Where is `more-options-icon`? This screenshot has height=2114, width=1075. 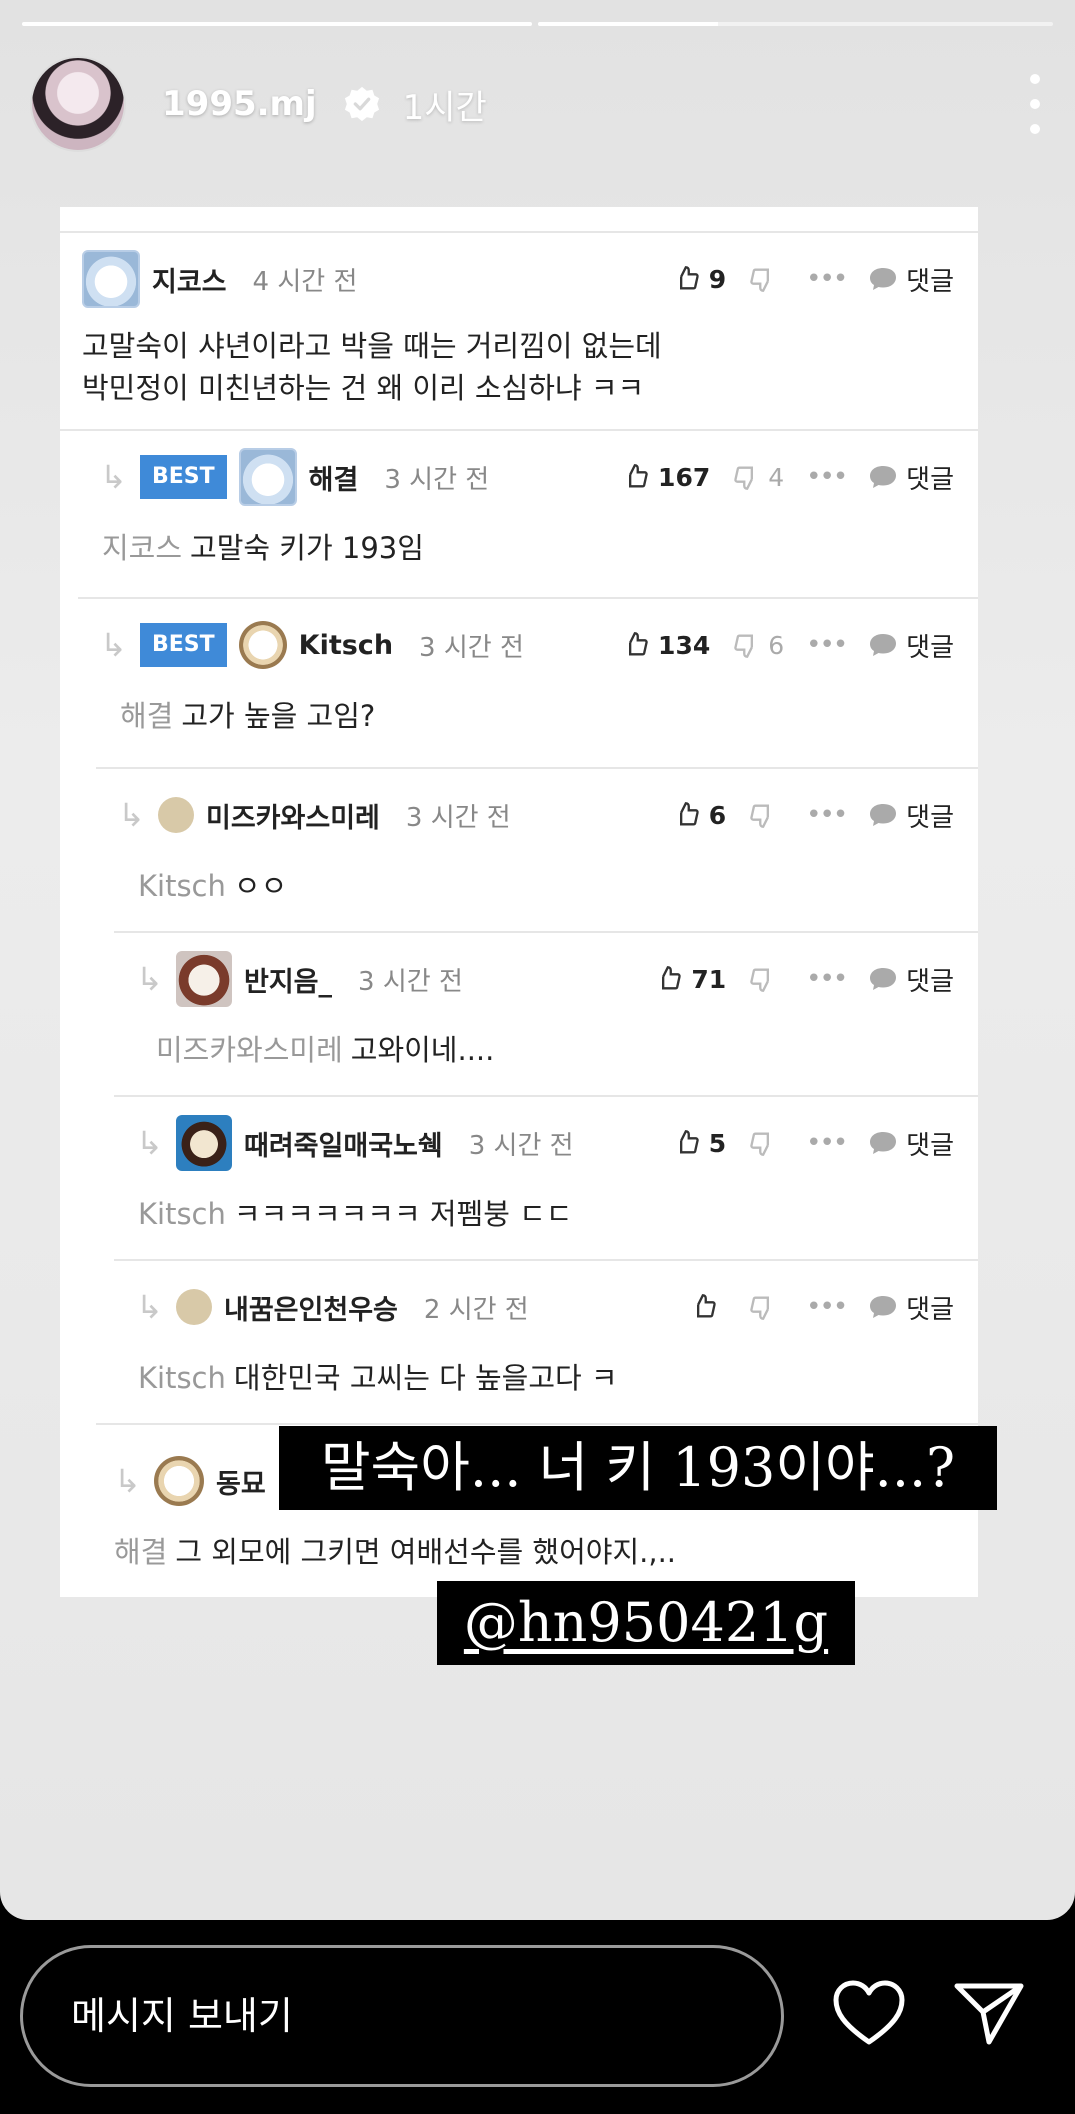
more-options-icon is located at coordinates (1035, 104).